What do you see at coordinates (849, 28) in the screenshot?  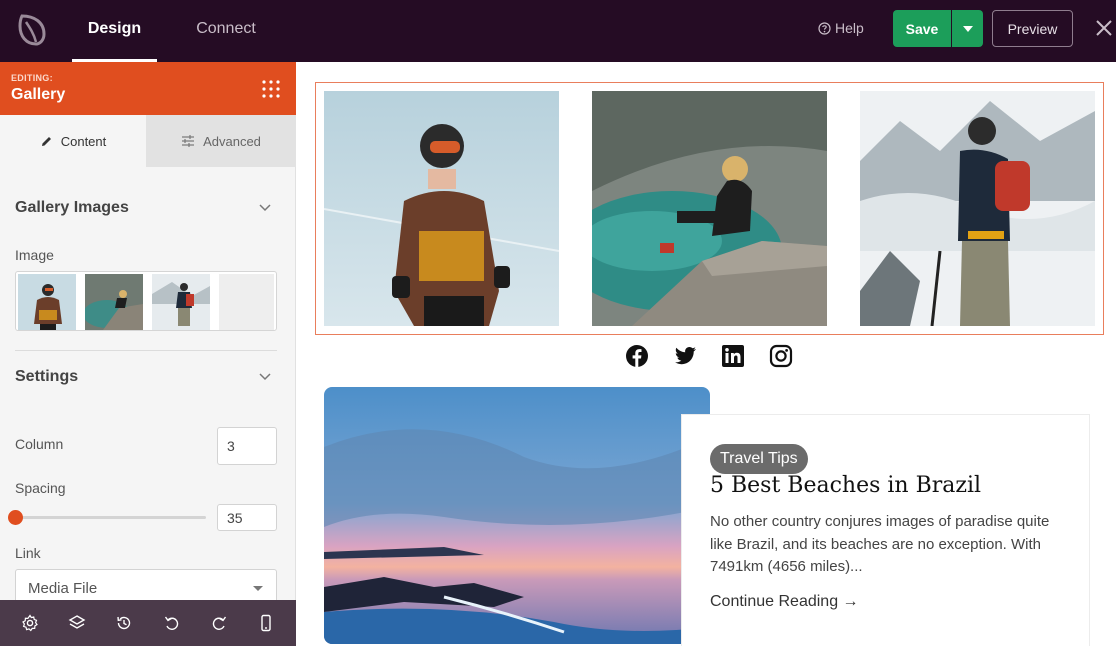 I see `help-label: Help` at bounding box center [849, 28].